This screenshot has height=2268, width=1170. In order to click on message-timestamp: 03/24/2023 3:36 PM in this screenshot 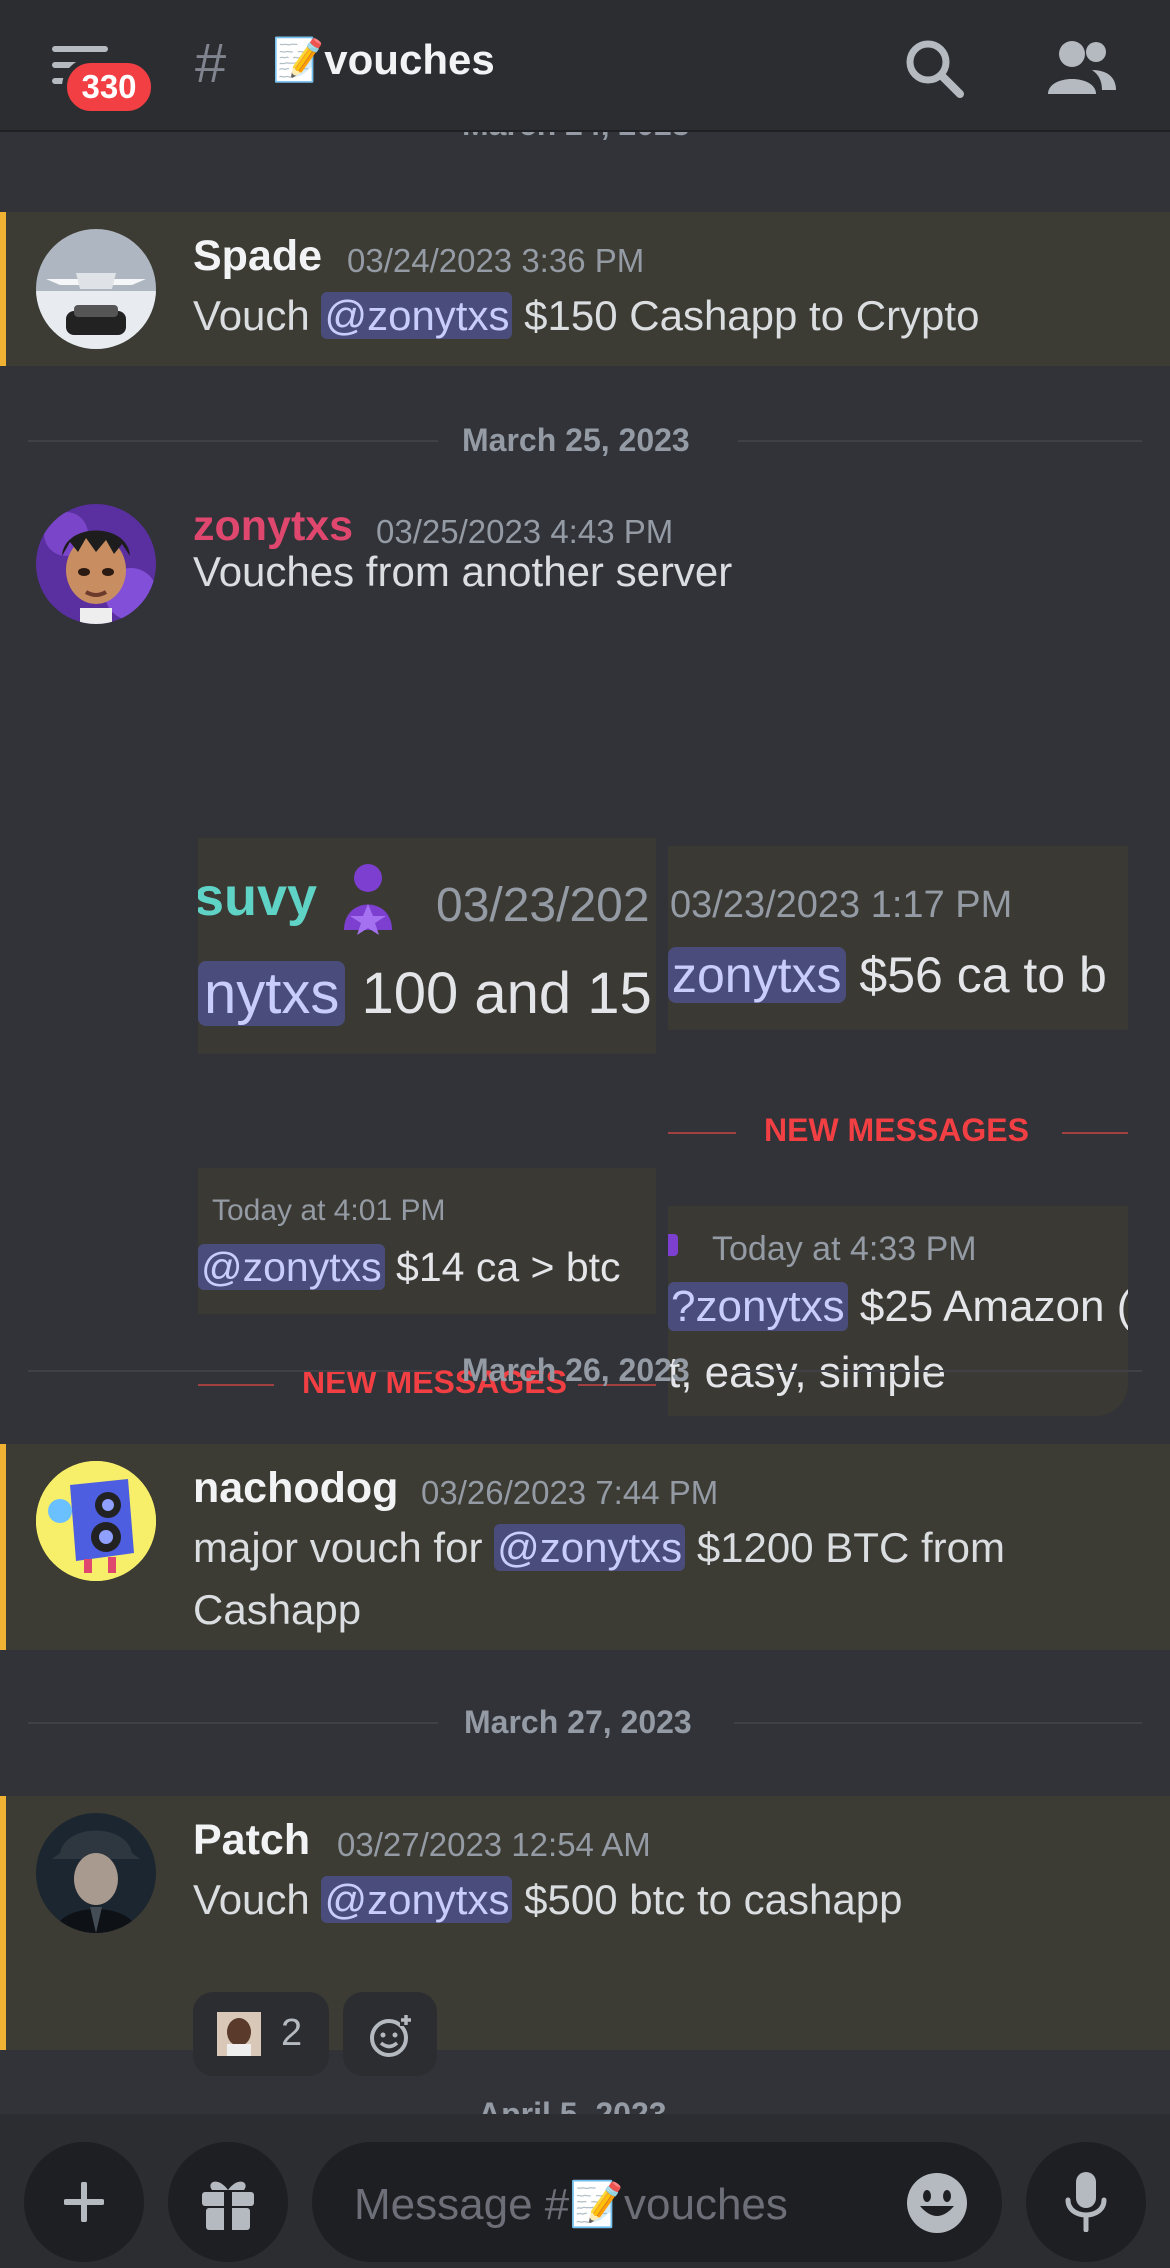, I will do `click(496, 260)`.